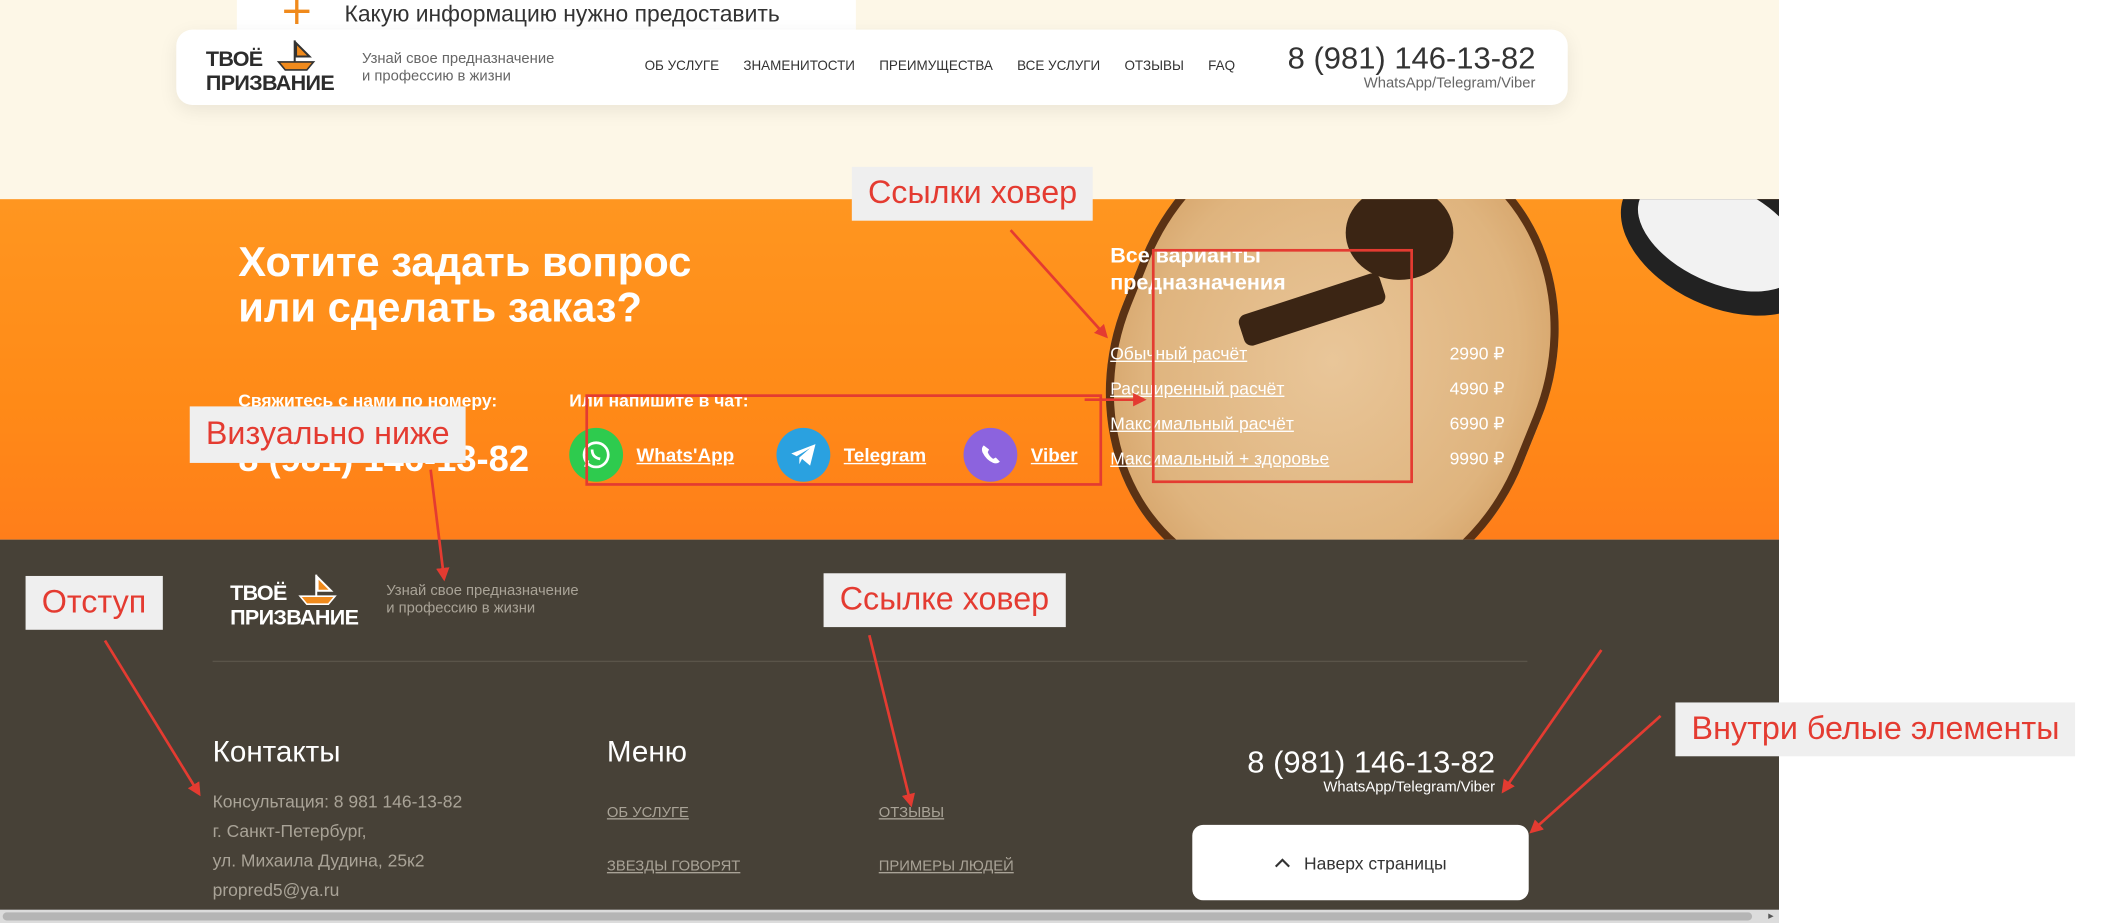 Image resolution: width=2110 pixels, height=923 pixels. I want to click on faq-question-text: Какую информацию нужно предоставить, so click(562, 14).